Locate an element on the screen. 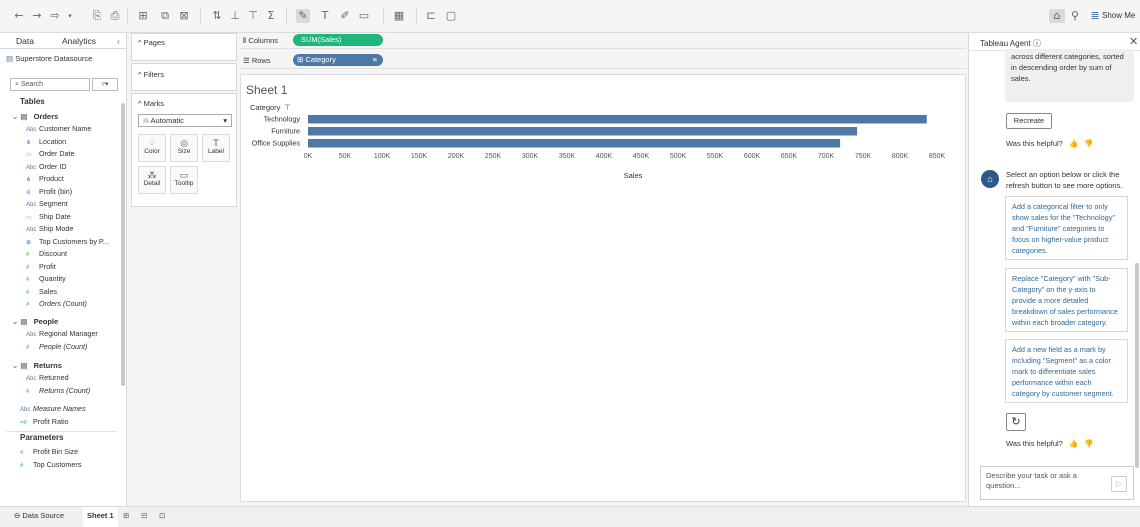  filters-card: ^ Filters is located at coordinates (184, 77).